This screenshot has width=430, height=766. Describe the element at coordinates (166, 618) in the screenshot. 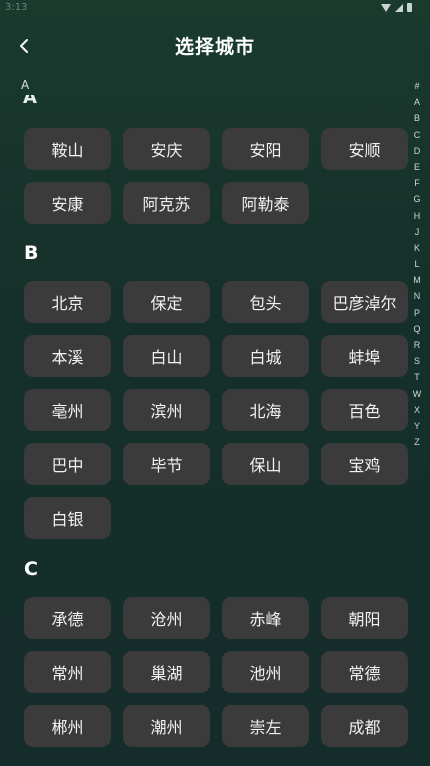

I see `city-chip: 沧州` at that location.